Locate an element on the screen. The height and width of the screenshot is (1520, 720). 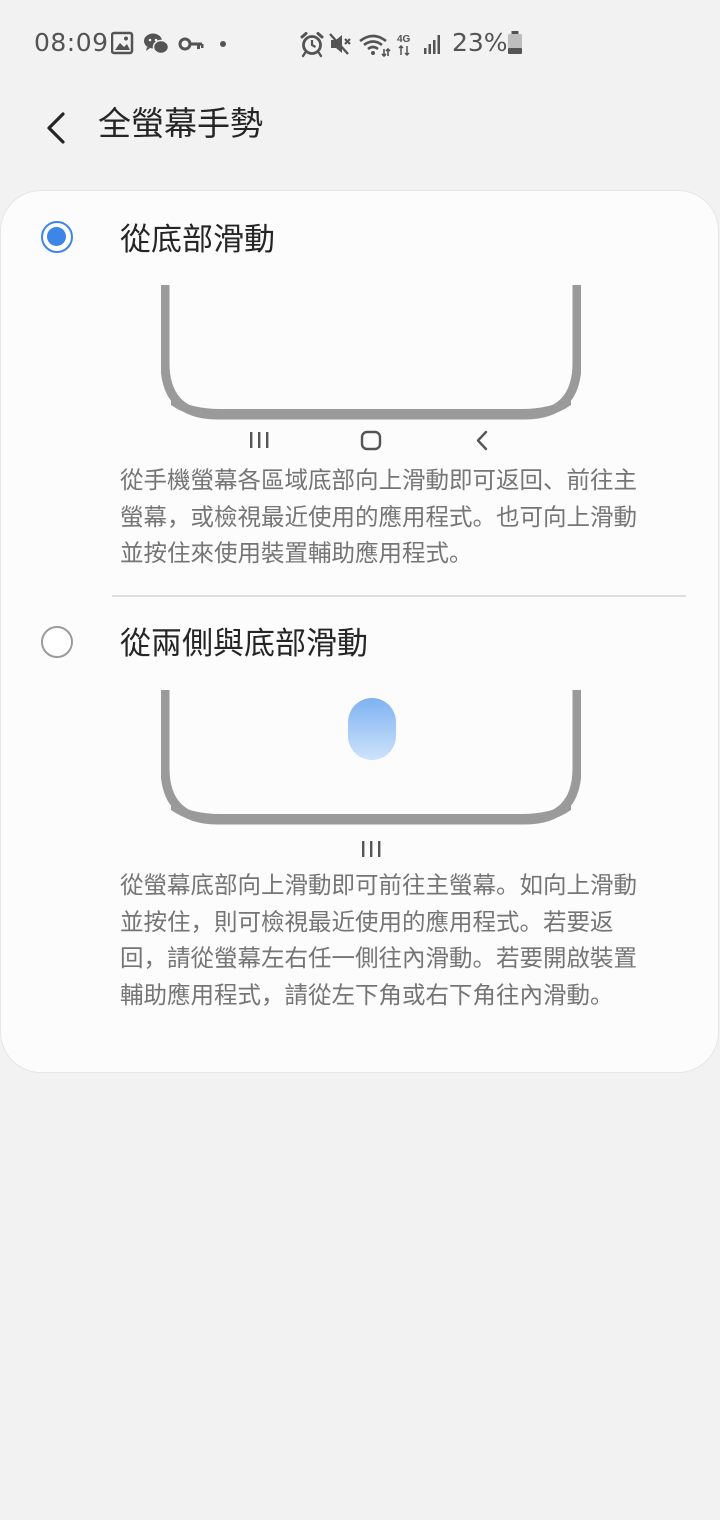
back-button is located at coordinates (56, 128).